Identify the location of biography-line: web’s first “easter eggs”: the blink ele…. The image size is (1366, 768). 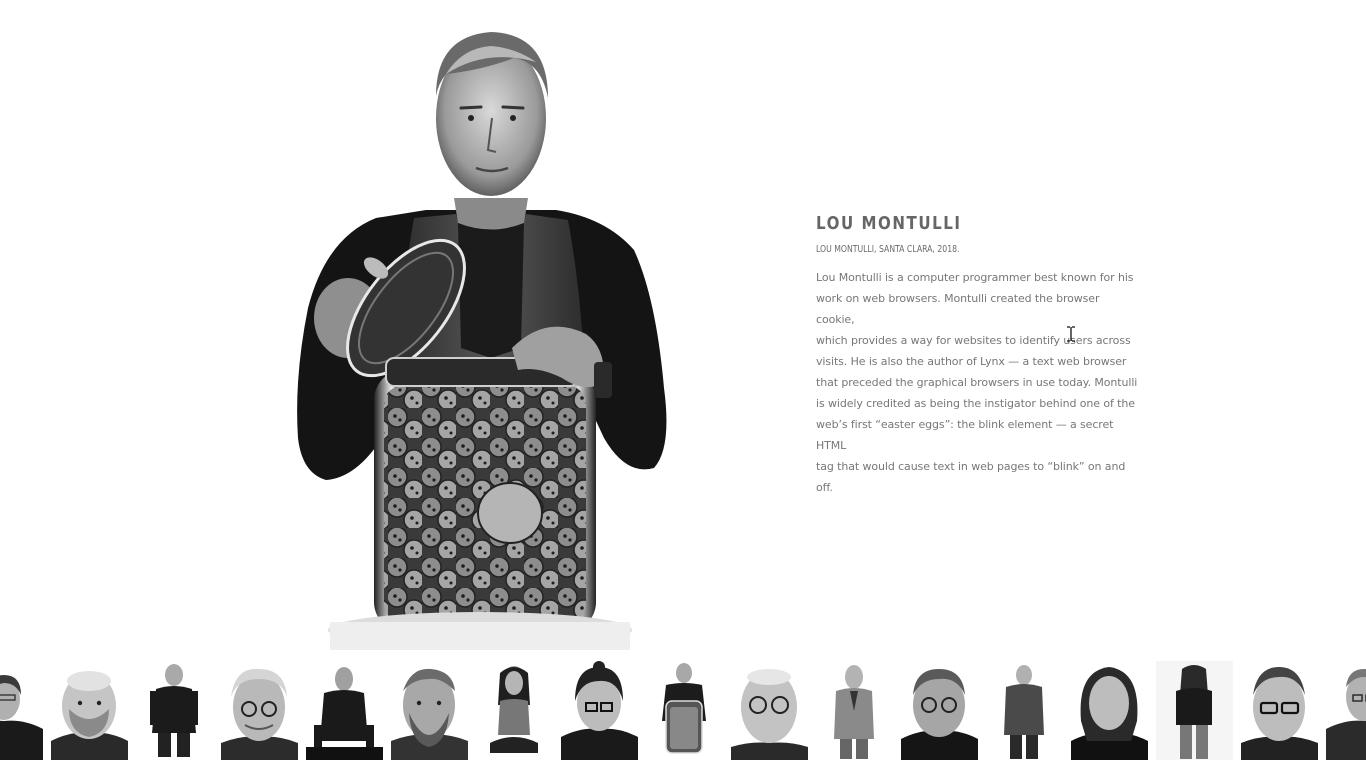
(965, 435).